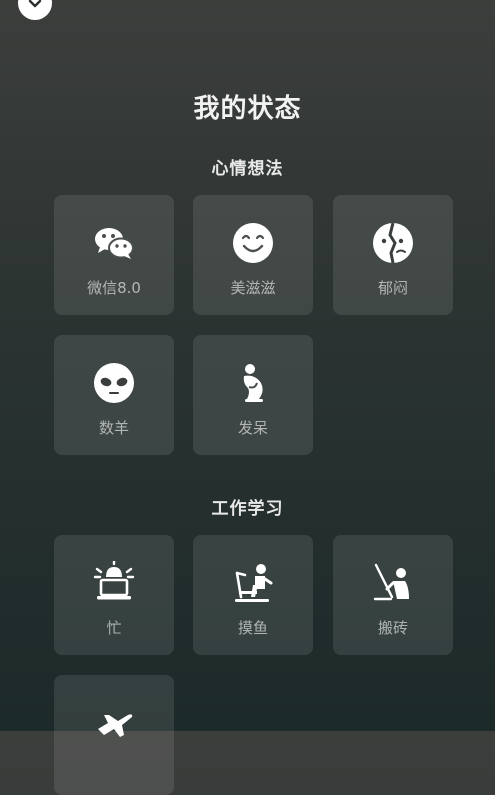  I want to click on status-tile-wechat: 微信8.0, so click(114, 255).